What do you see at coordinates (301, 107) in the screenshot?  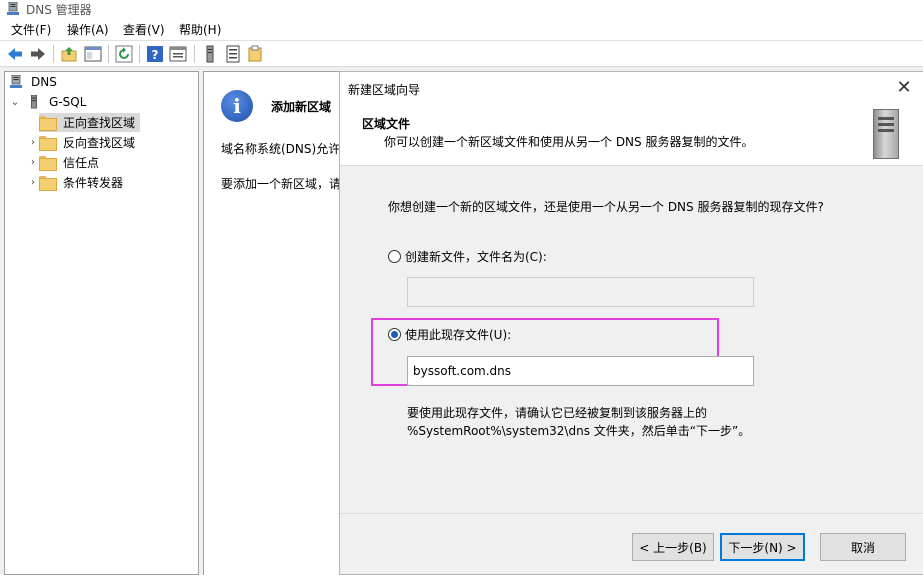 I see `content-title: 添加新区域` at bounding box center [301, 107].